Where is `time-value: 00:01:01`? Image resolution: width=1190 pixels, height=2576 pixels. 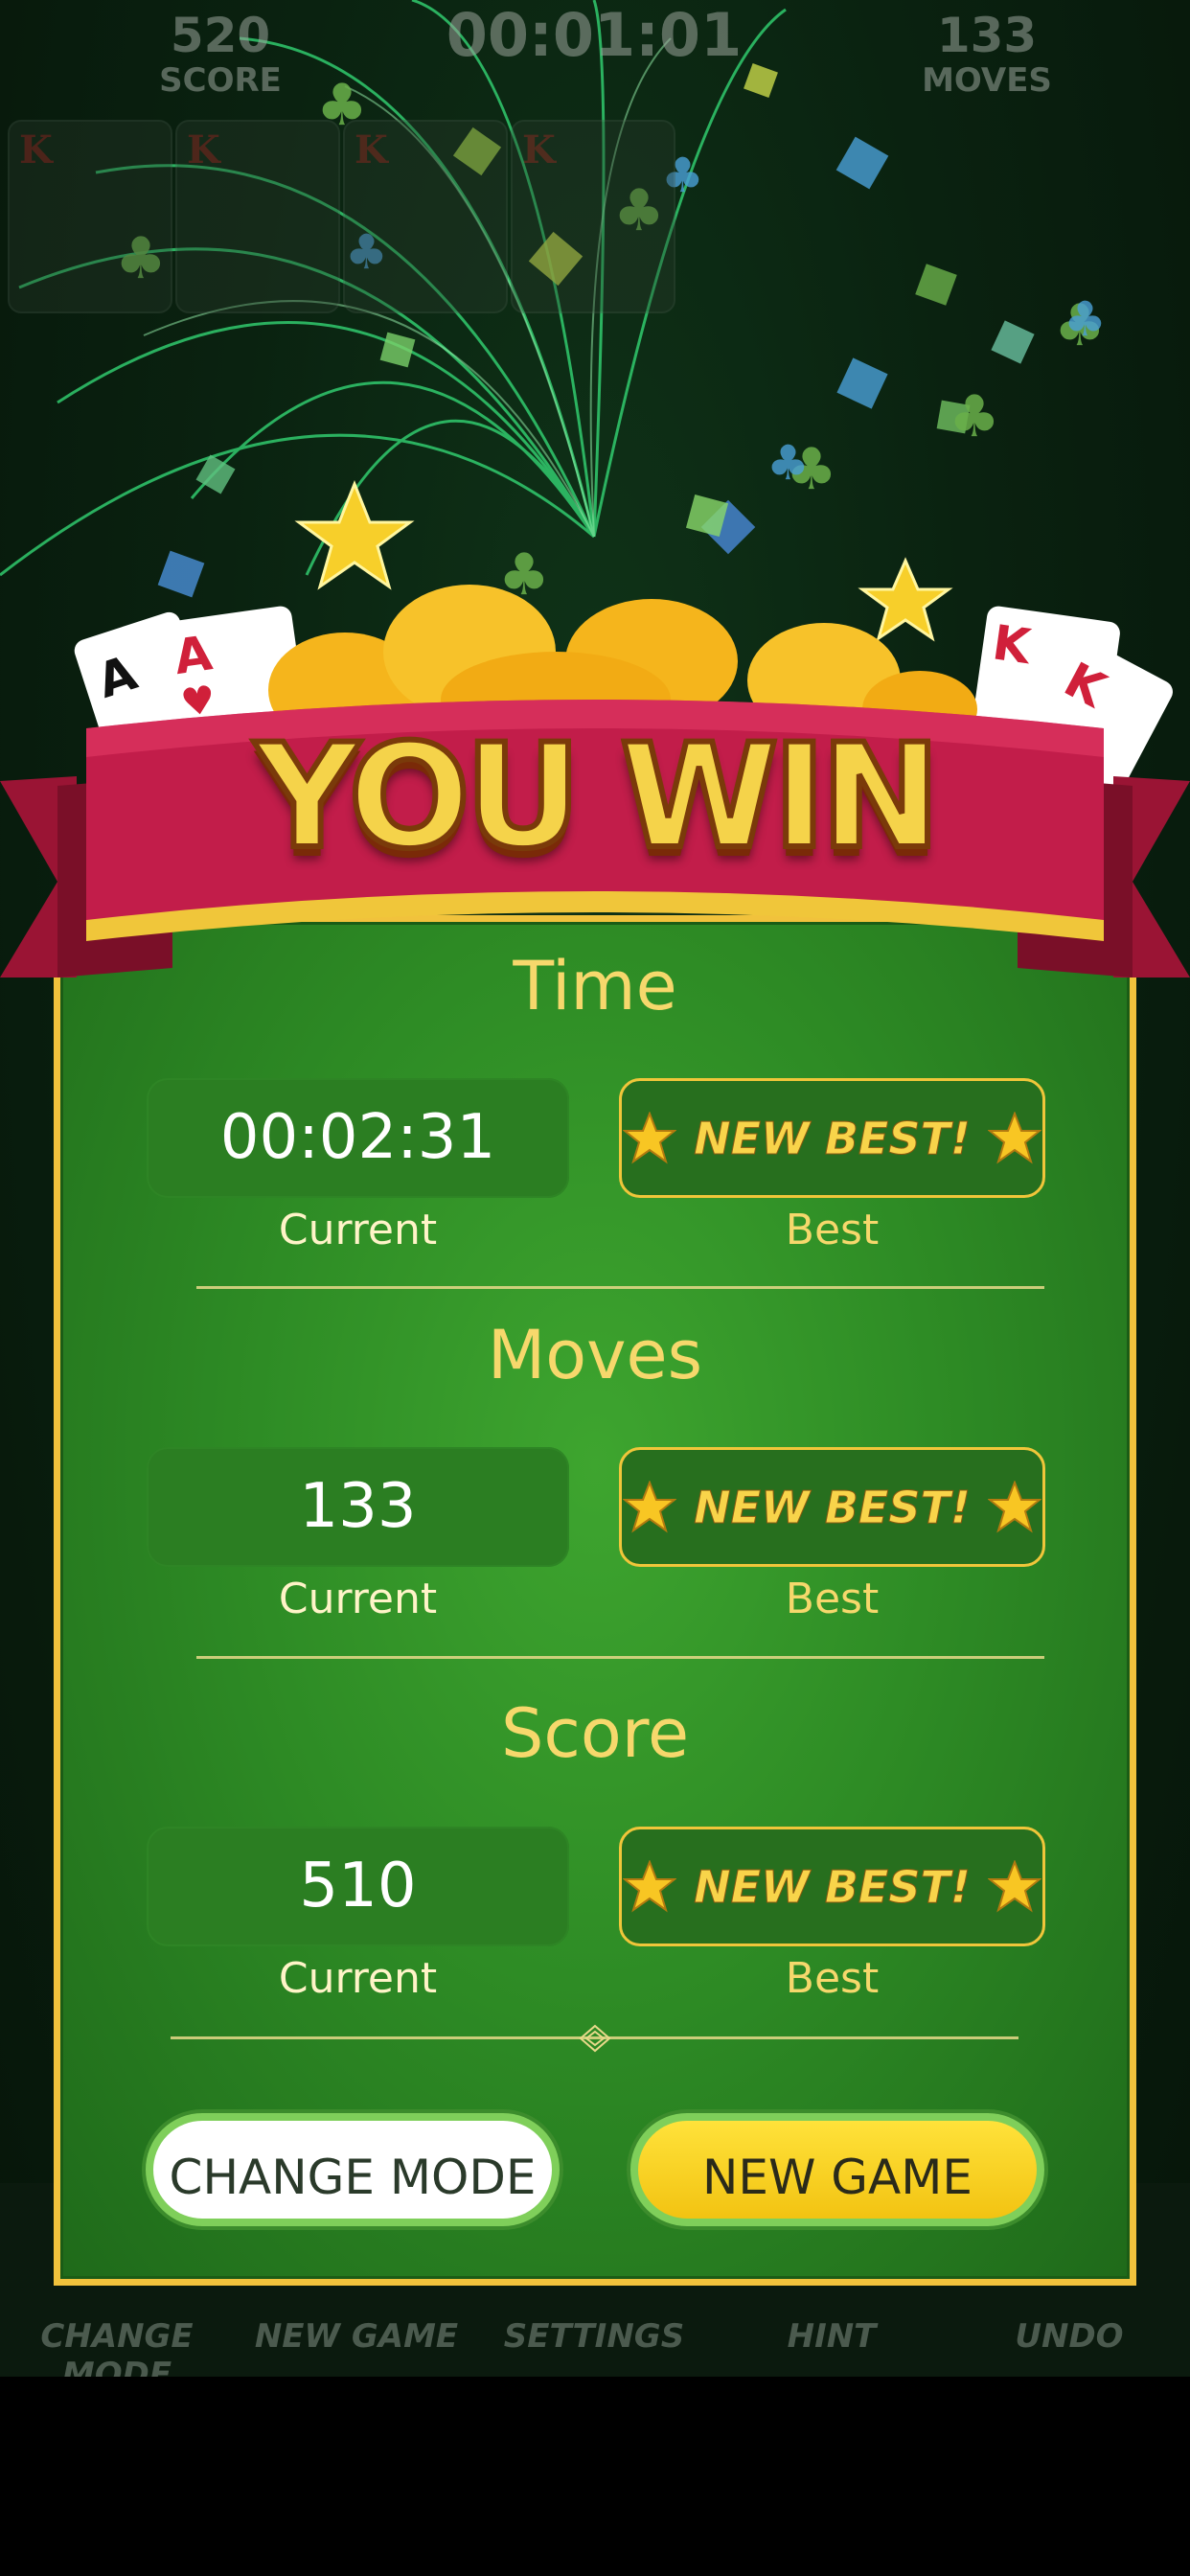 time-value: 00:01:01 is located at coordinates (594, 35).